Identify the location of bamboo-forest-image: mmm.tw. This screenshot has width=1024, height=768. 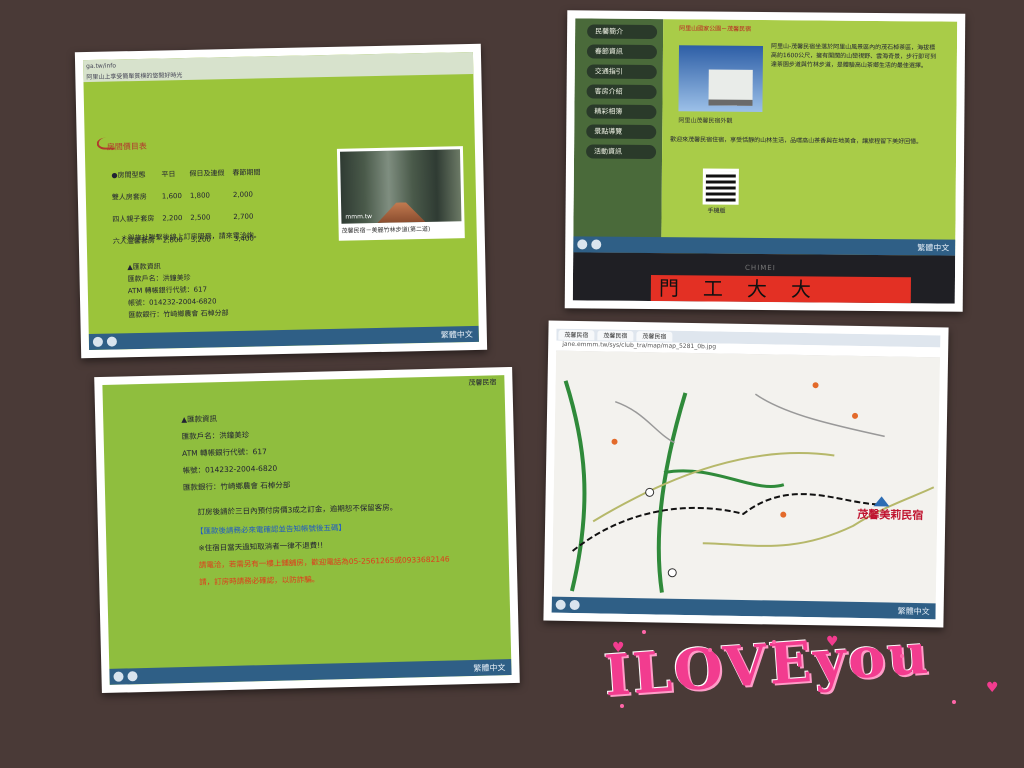
(400, 186).